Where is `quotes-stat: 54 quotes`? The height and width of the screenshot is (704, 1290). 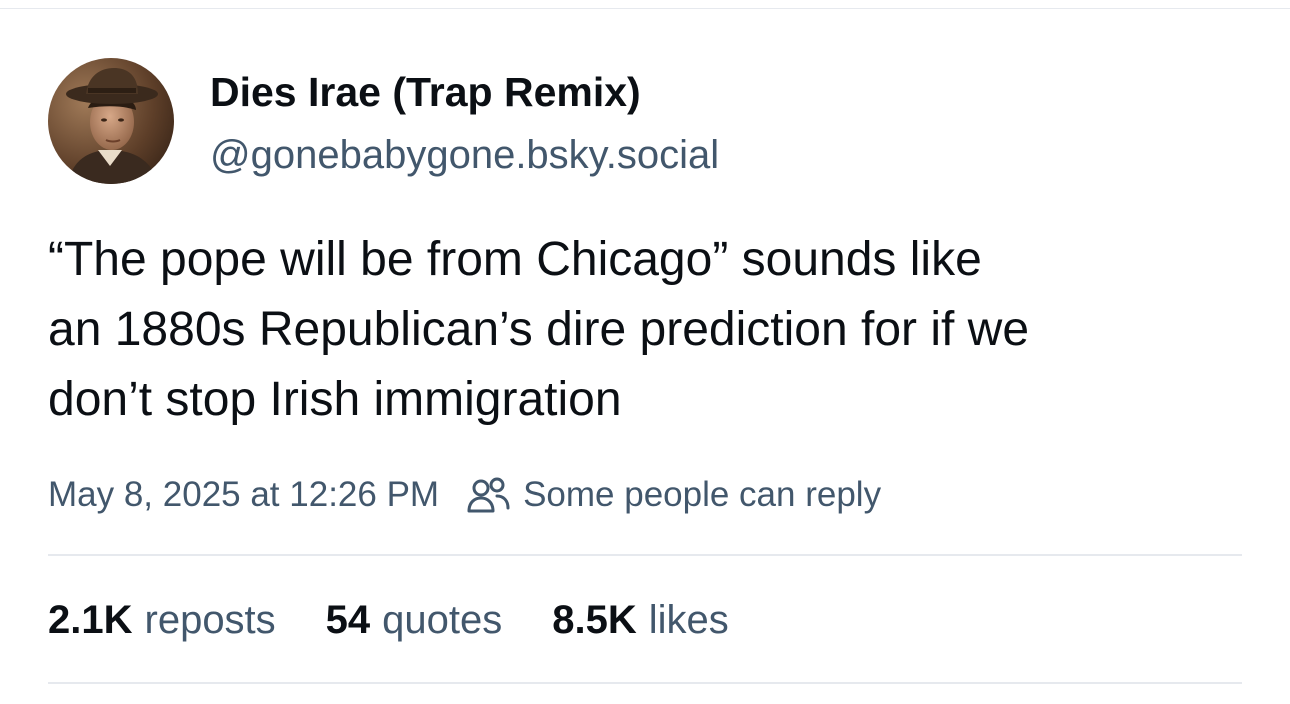 quotes-stat: 54 quotes is located at coordinates (414, 620).